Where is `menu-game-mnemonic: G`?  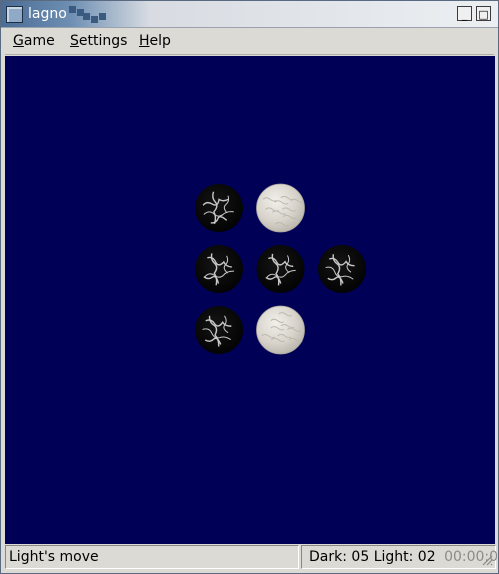
menu-game-mnemonic: G is located at coordinates (18, 41).